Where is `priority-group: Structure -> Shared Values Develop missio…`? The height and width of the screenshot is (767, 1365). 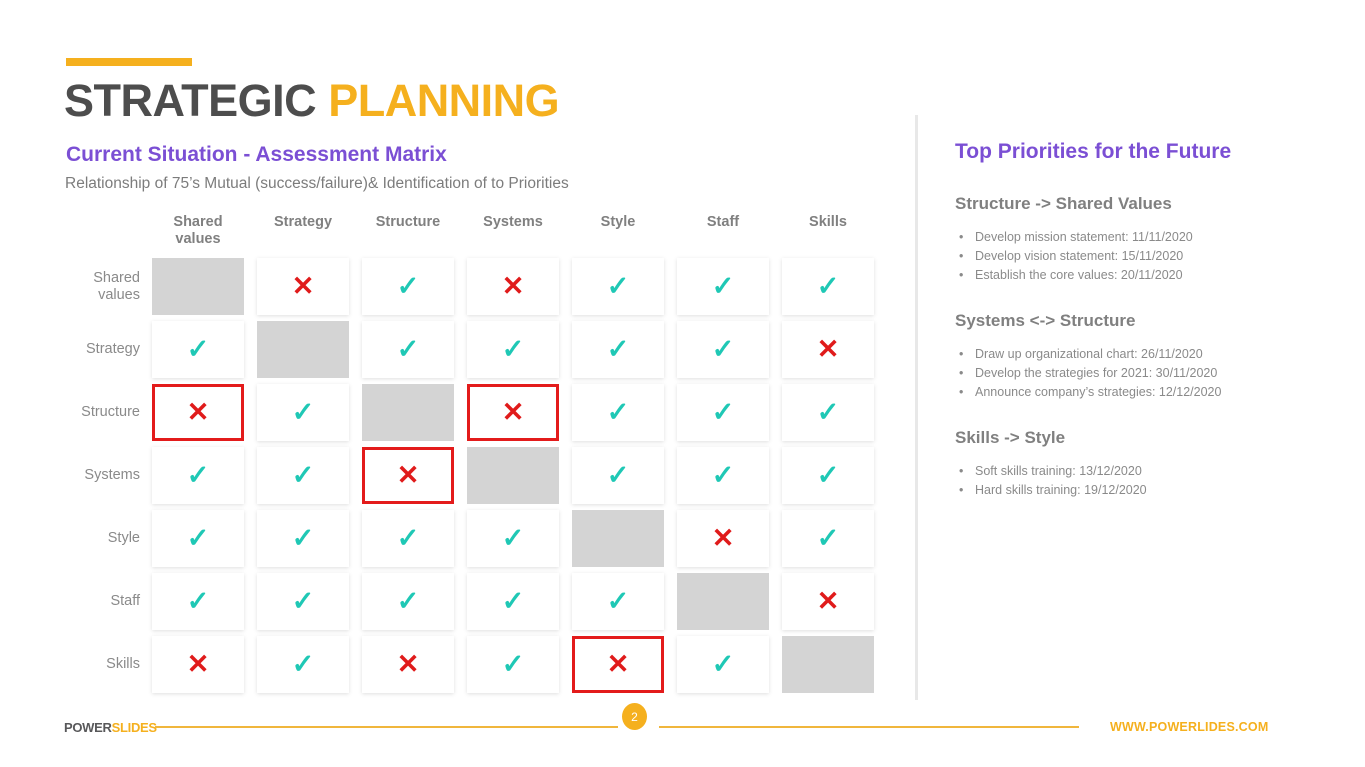 priority-group: Structure -> Shared Values Develop missio… is located at coordinates (1140, 239).